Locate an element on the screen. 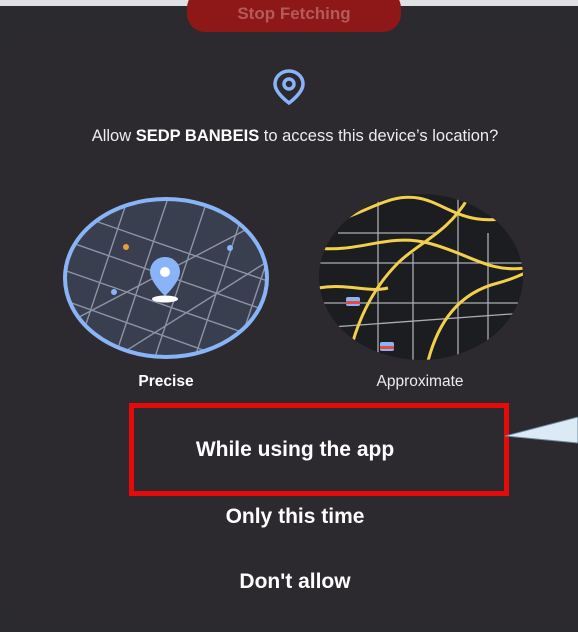 The width and height of the screenshot is (578, 632). callout-pointer is located at coordinates (541, 430).